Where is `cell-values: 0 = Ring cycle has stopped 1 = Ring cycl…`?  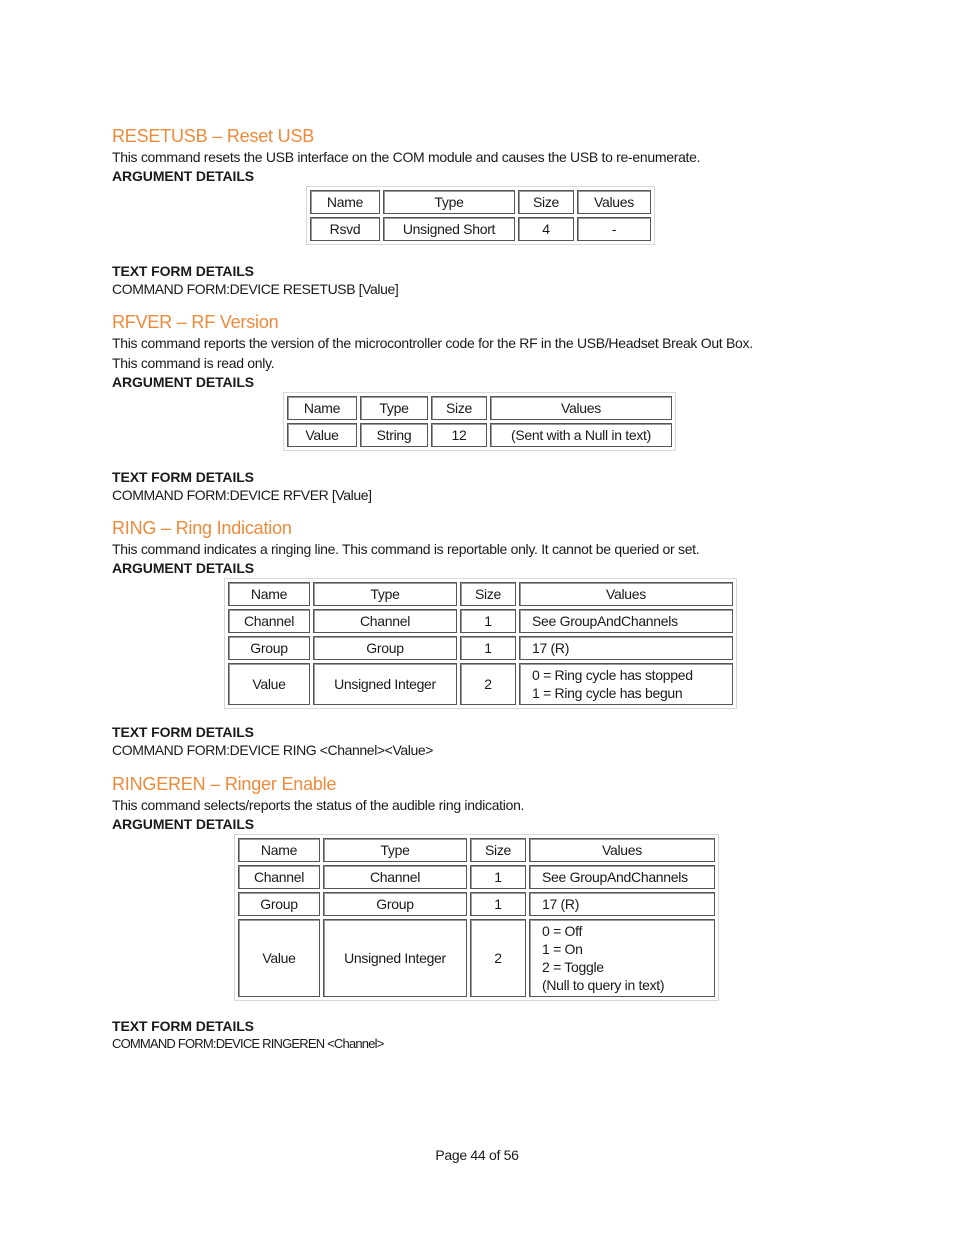 cell-values: 0 = Ring cycle has stopped 1 = Ring cycl… is located at coordinates (626, 684).